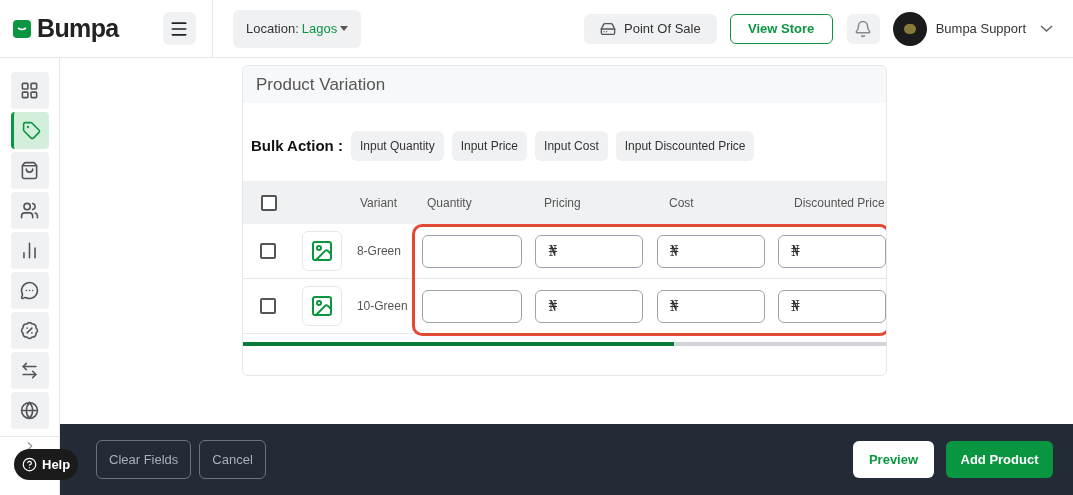 This screenshot has width=1073, height=495. What do you see at coordinates (450, 203) in the screenshot?
I see `column-header: Quantity` at bounding box center [450, 203].